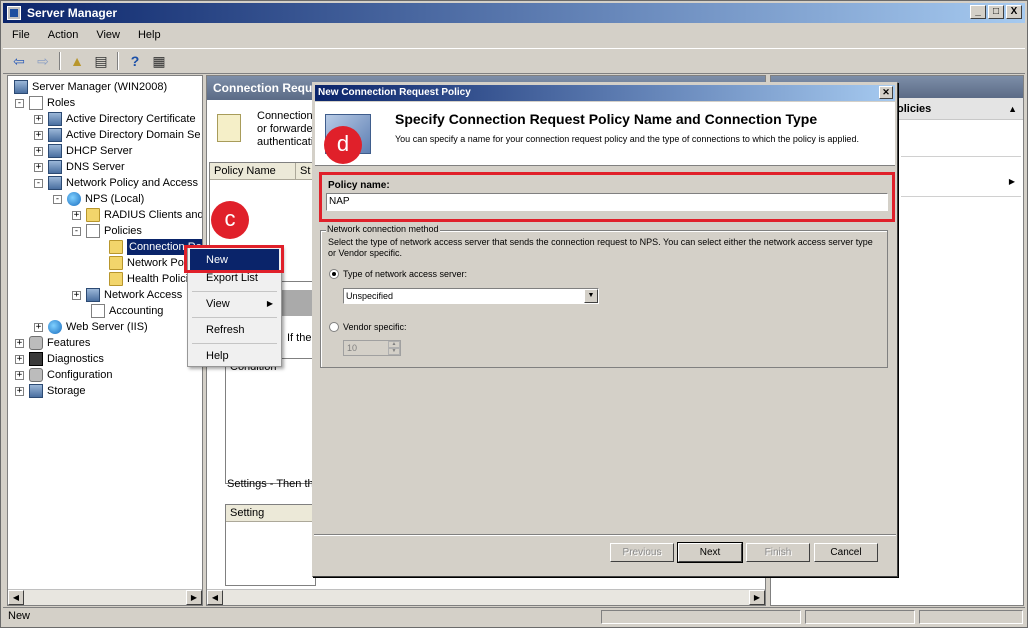  Describe the element at coordinates (234, 330) in the screenshot. I see `context-menu-refresh: Refresh` at that location.